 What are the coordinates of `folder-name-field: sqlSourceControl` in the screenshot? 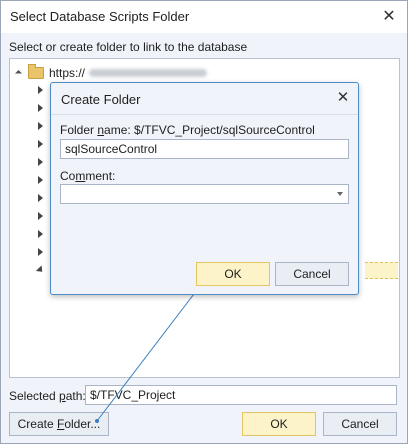 It's located at (204, 149).